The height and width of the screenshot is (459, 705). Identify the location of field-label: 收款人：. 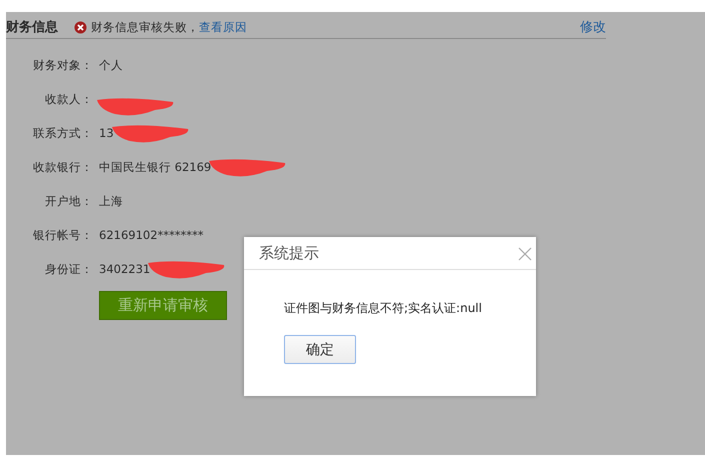
(68, 99).